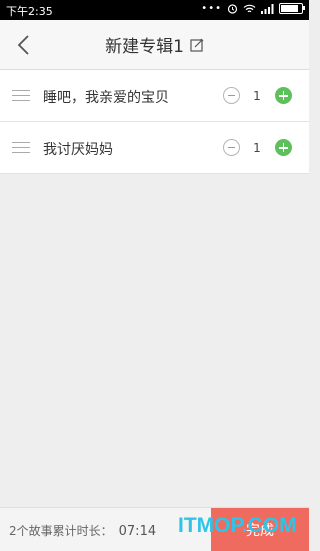  Describe the element at coordinates (154, 148) in the screenshot. I see `list-item: 我讨厌妈妈 1` at that location.